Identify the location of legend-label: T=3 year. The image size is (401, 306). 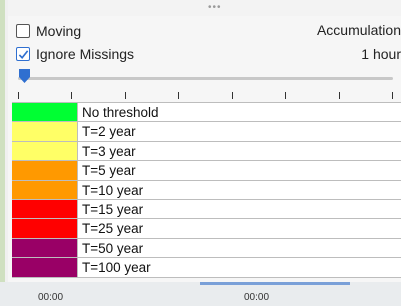
(109, 151).